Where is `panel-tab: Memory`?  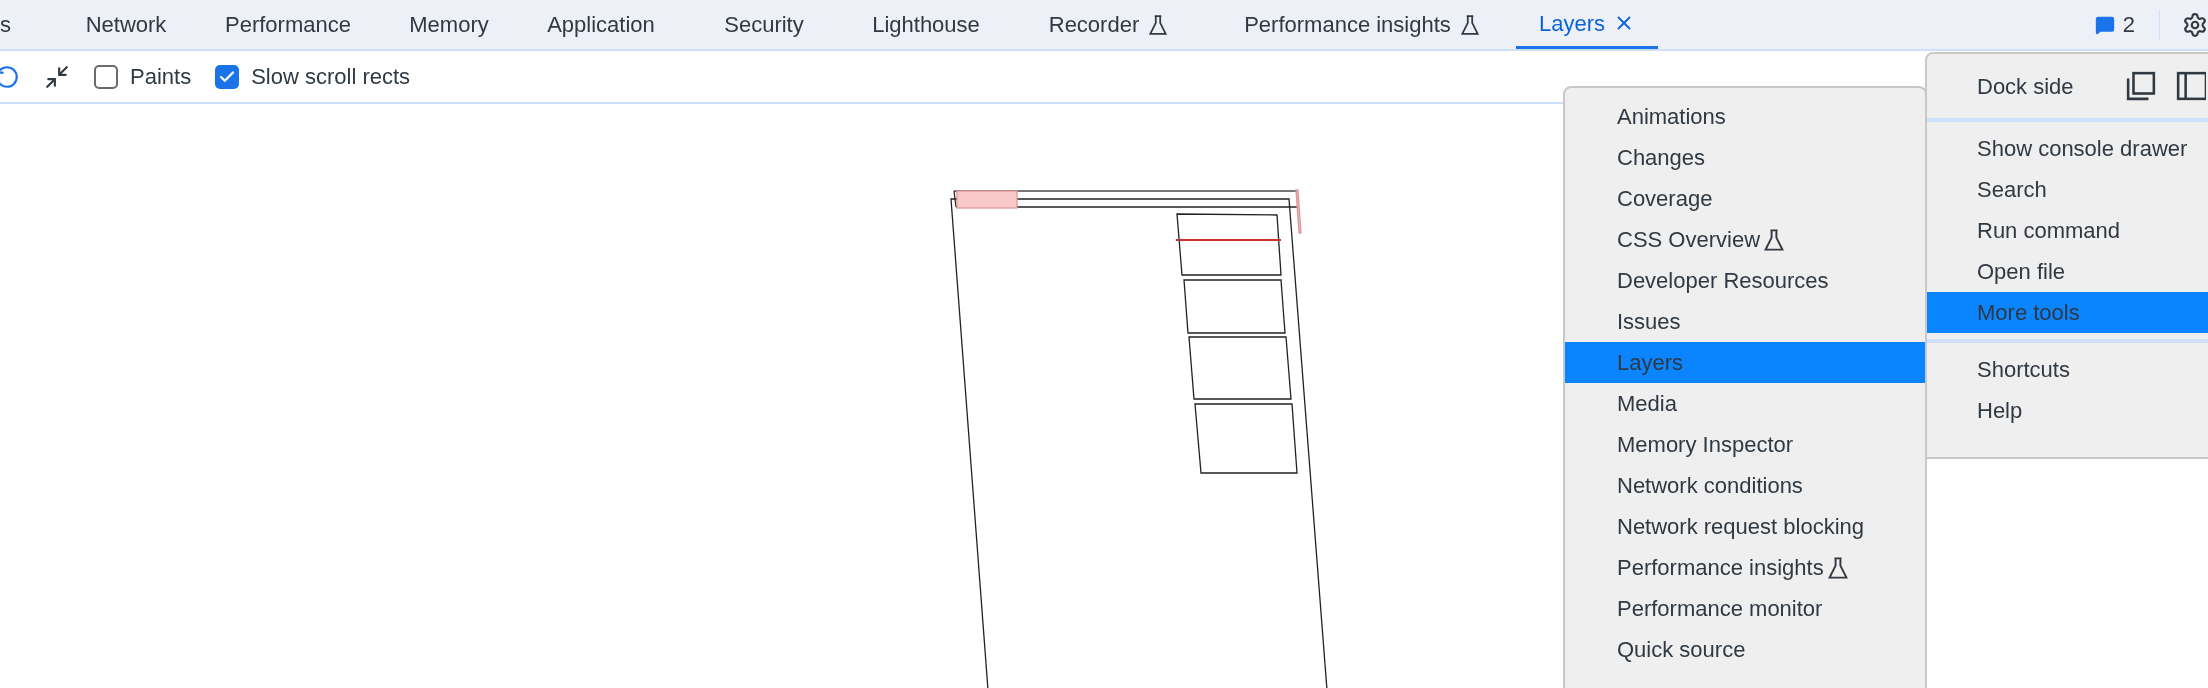 panel-tab: Memory is located at coordinates (449, 24).